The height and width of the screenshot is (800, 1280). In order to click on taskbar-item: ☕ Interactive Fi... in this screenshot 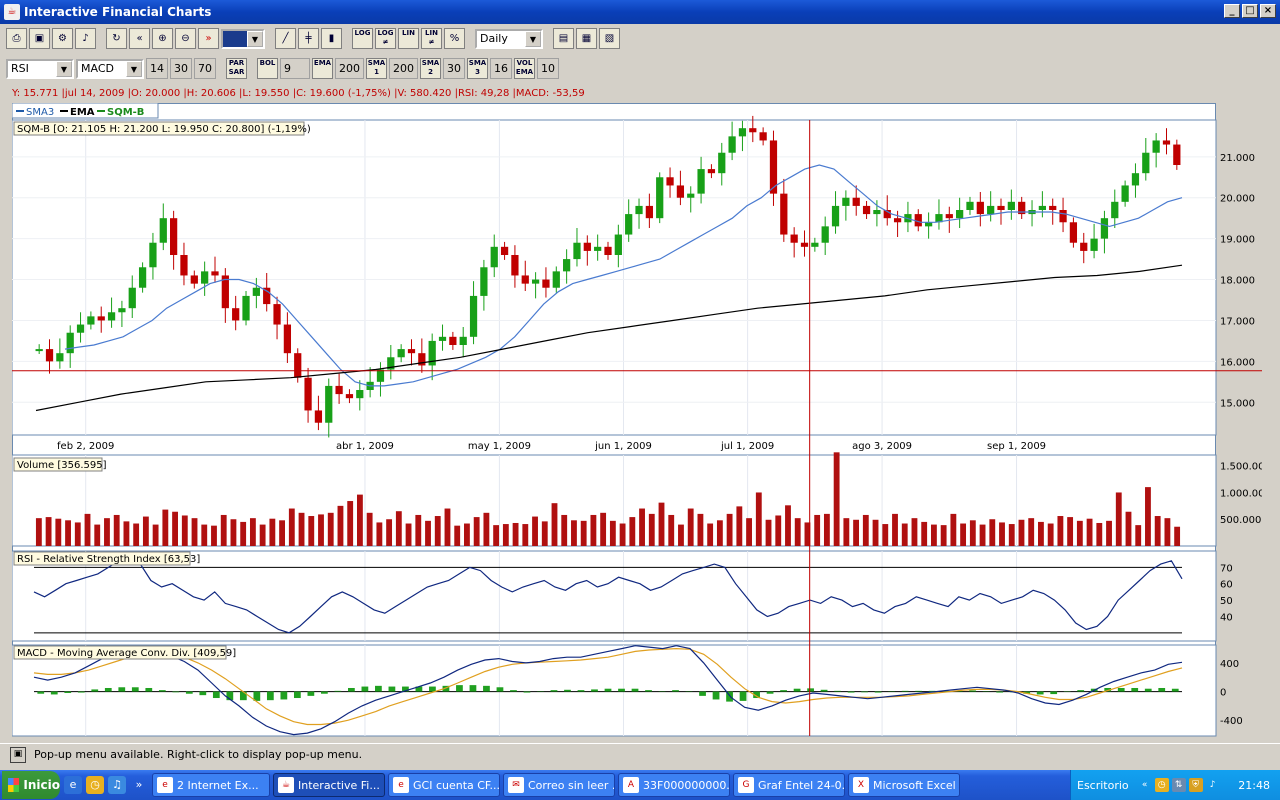, I will do `click(329, 785)`.